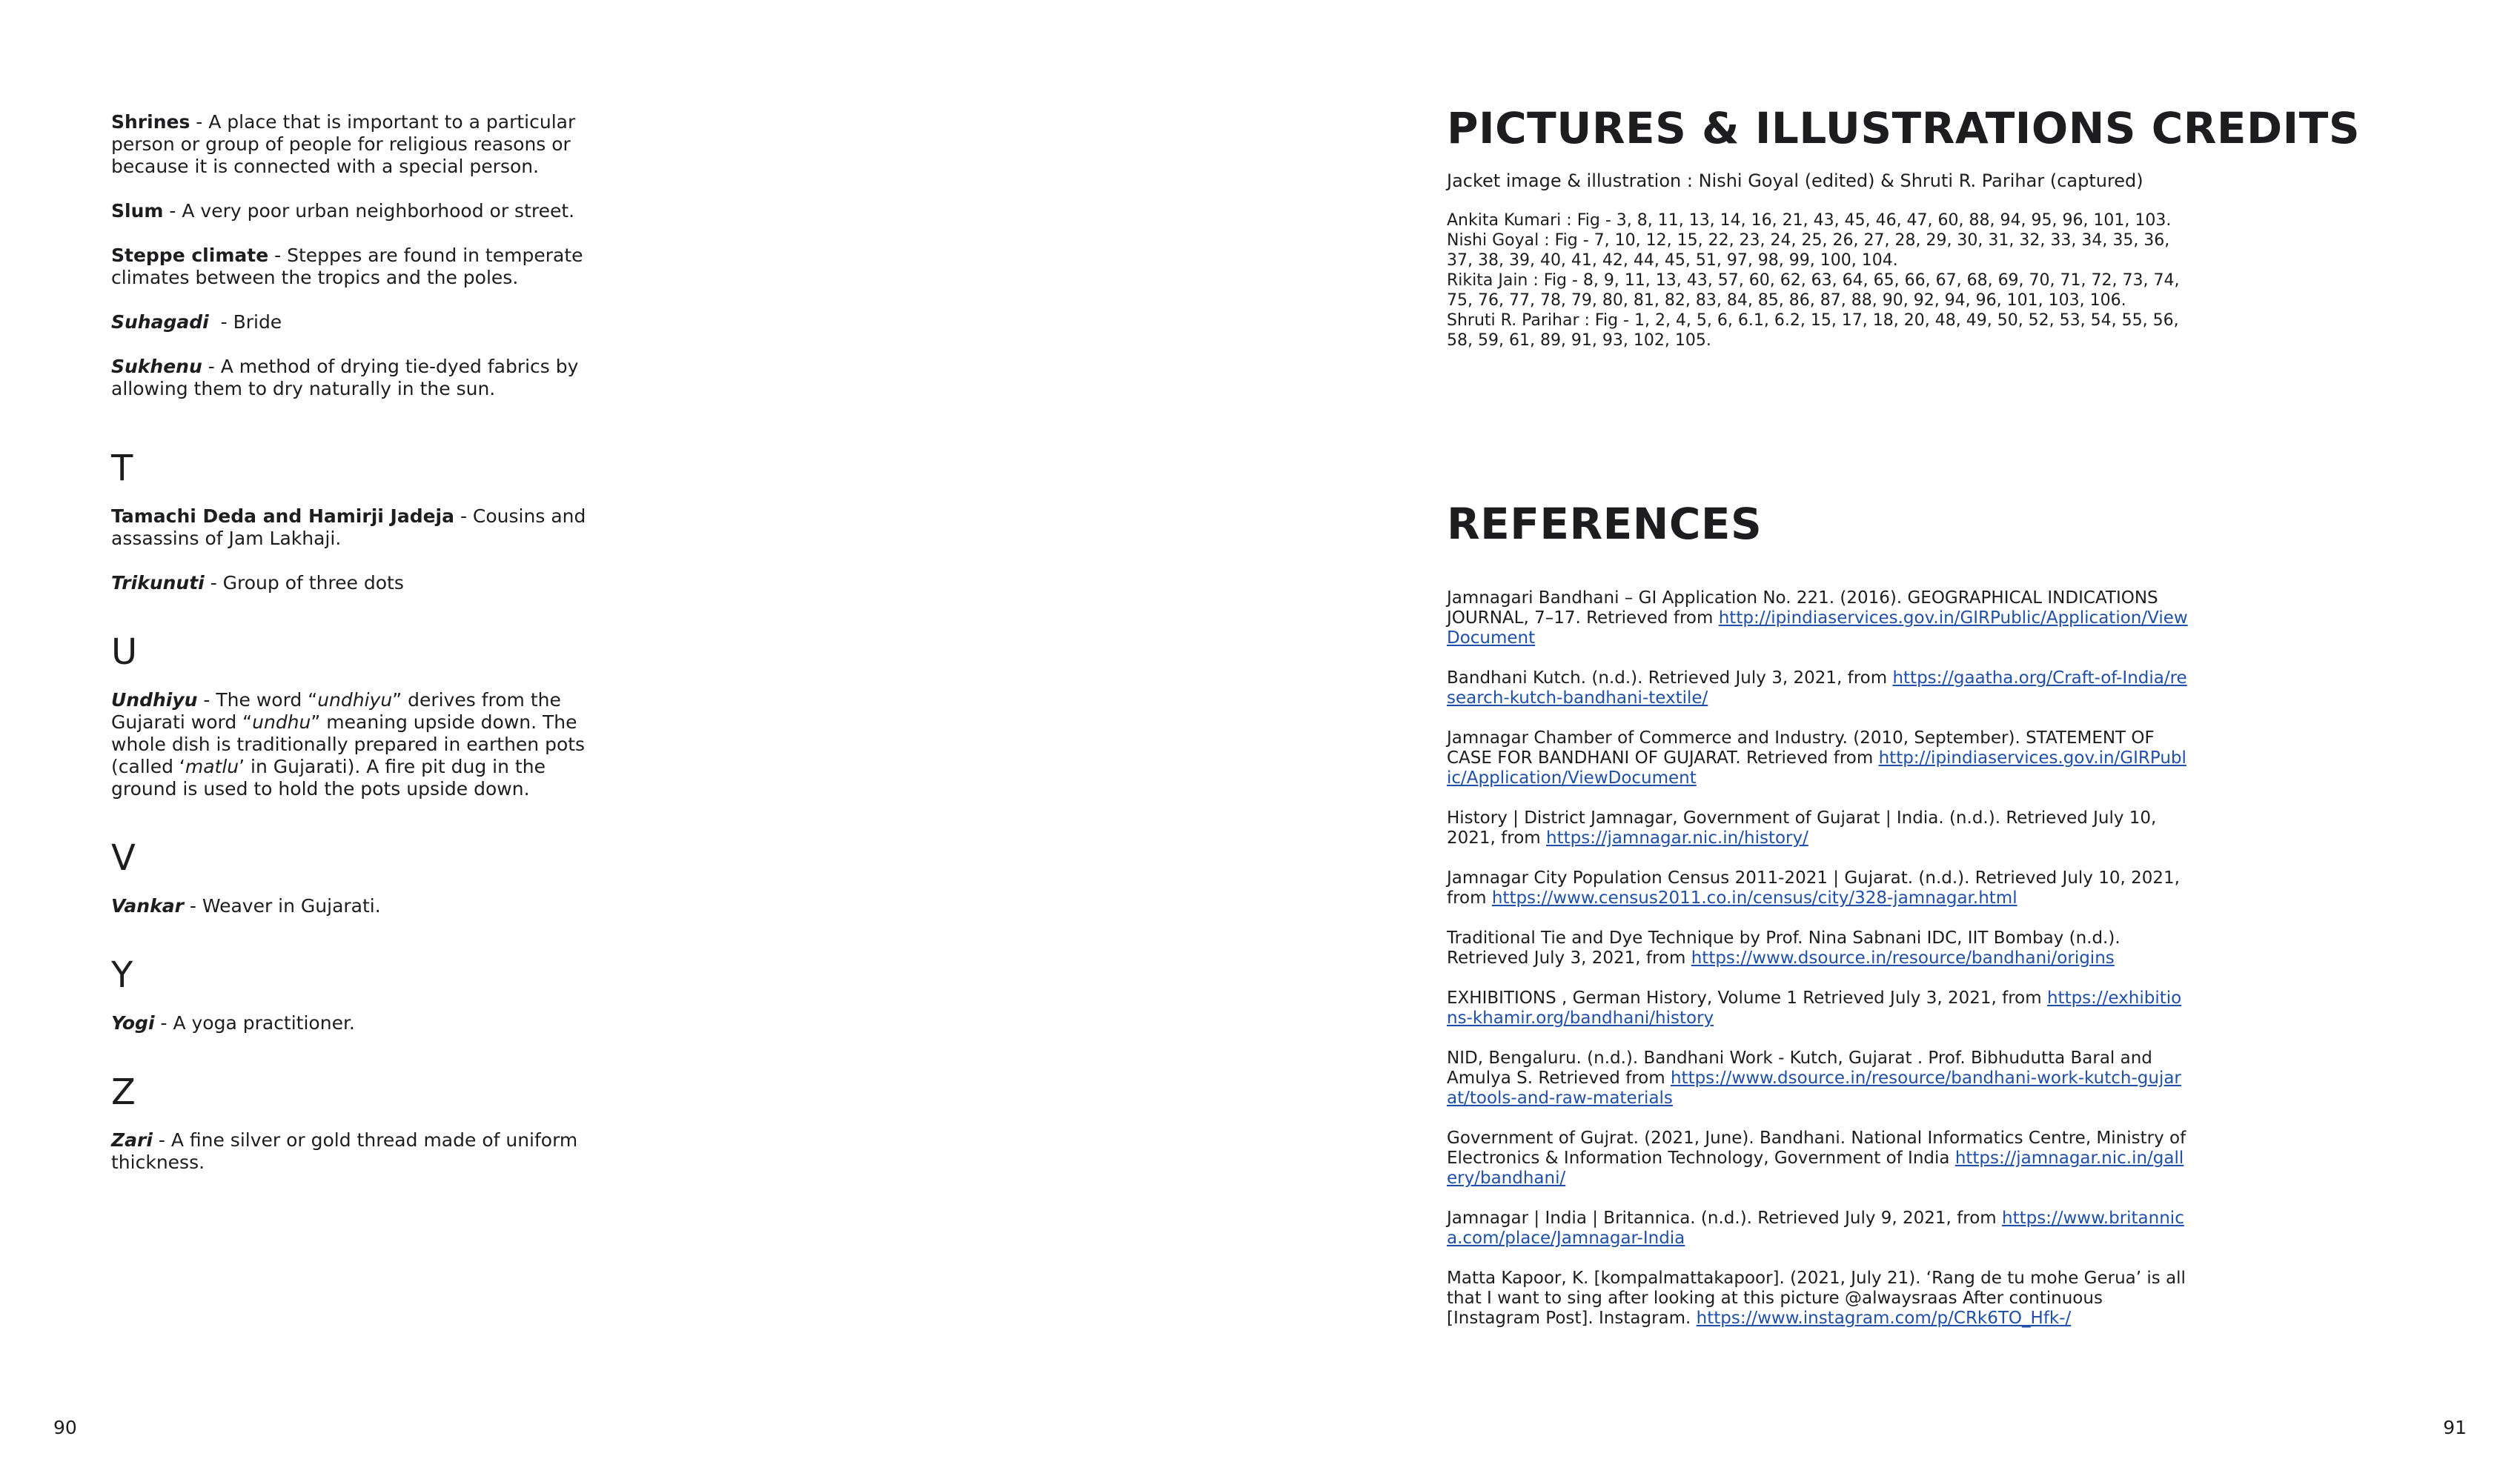  What do you see at coordinates (155, 700) in the screenshot?
I see `glossary-term: Undhiyu` at bounding box center [155, 700].